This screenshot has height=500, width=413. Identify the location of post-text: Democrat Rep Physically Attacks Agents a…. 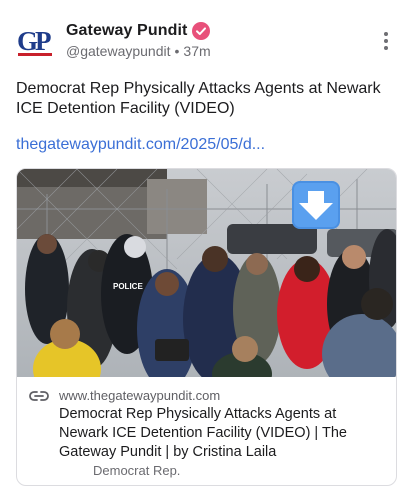
(198, 98).